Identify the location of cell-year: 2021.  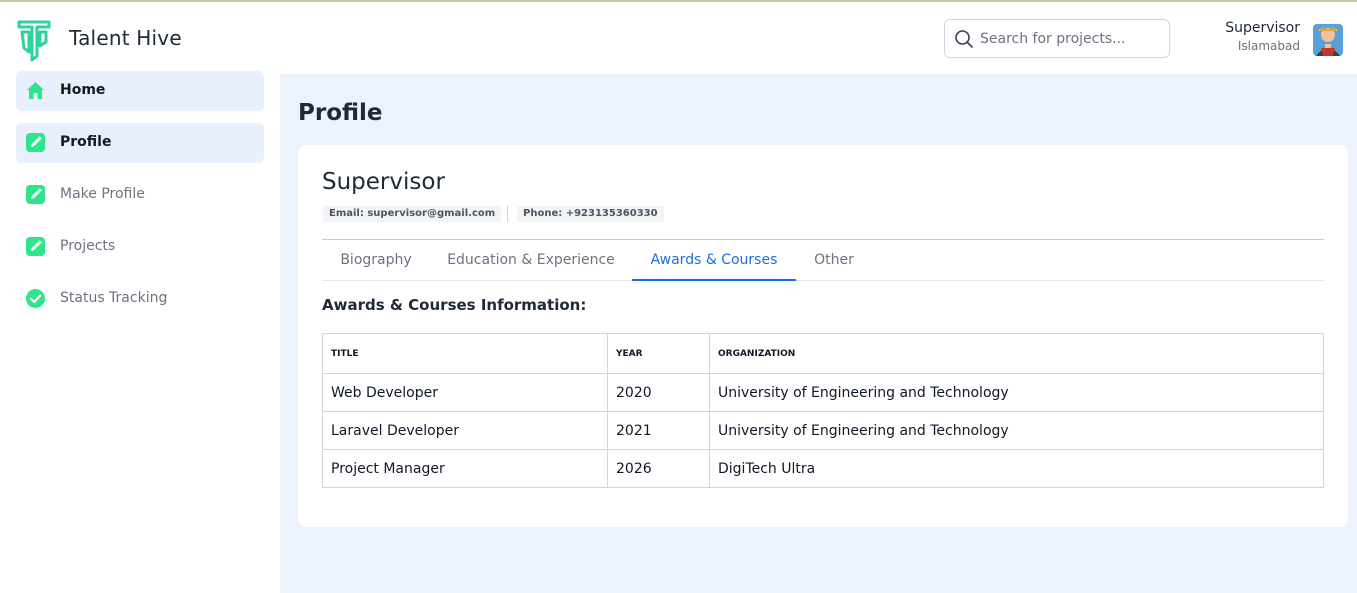
(658, 430).